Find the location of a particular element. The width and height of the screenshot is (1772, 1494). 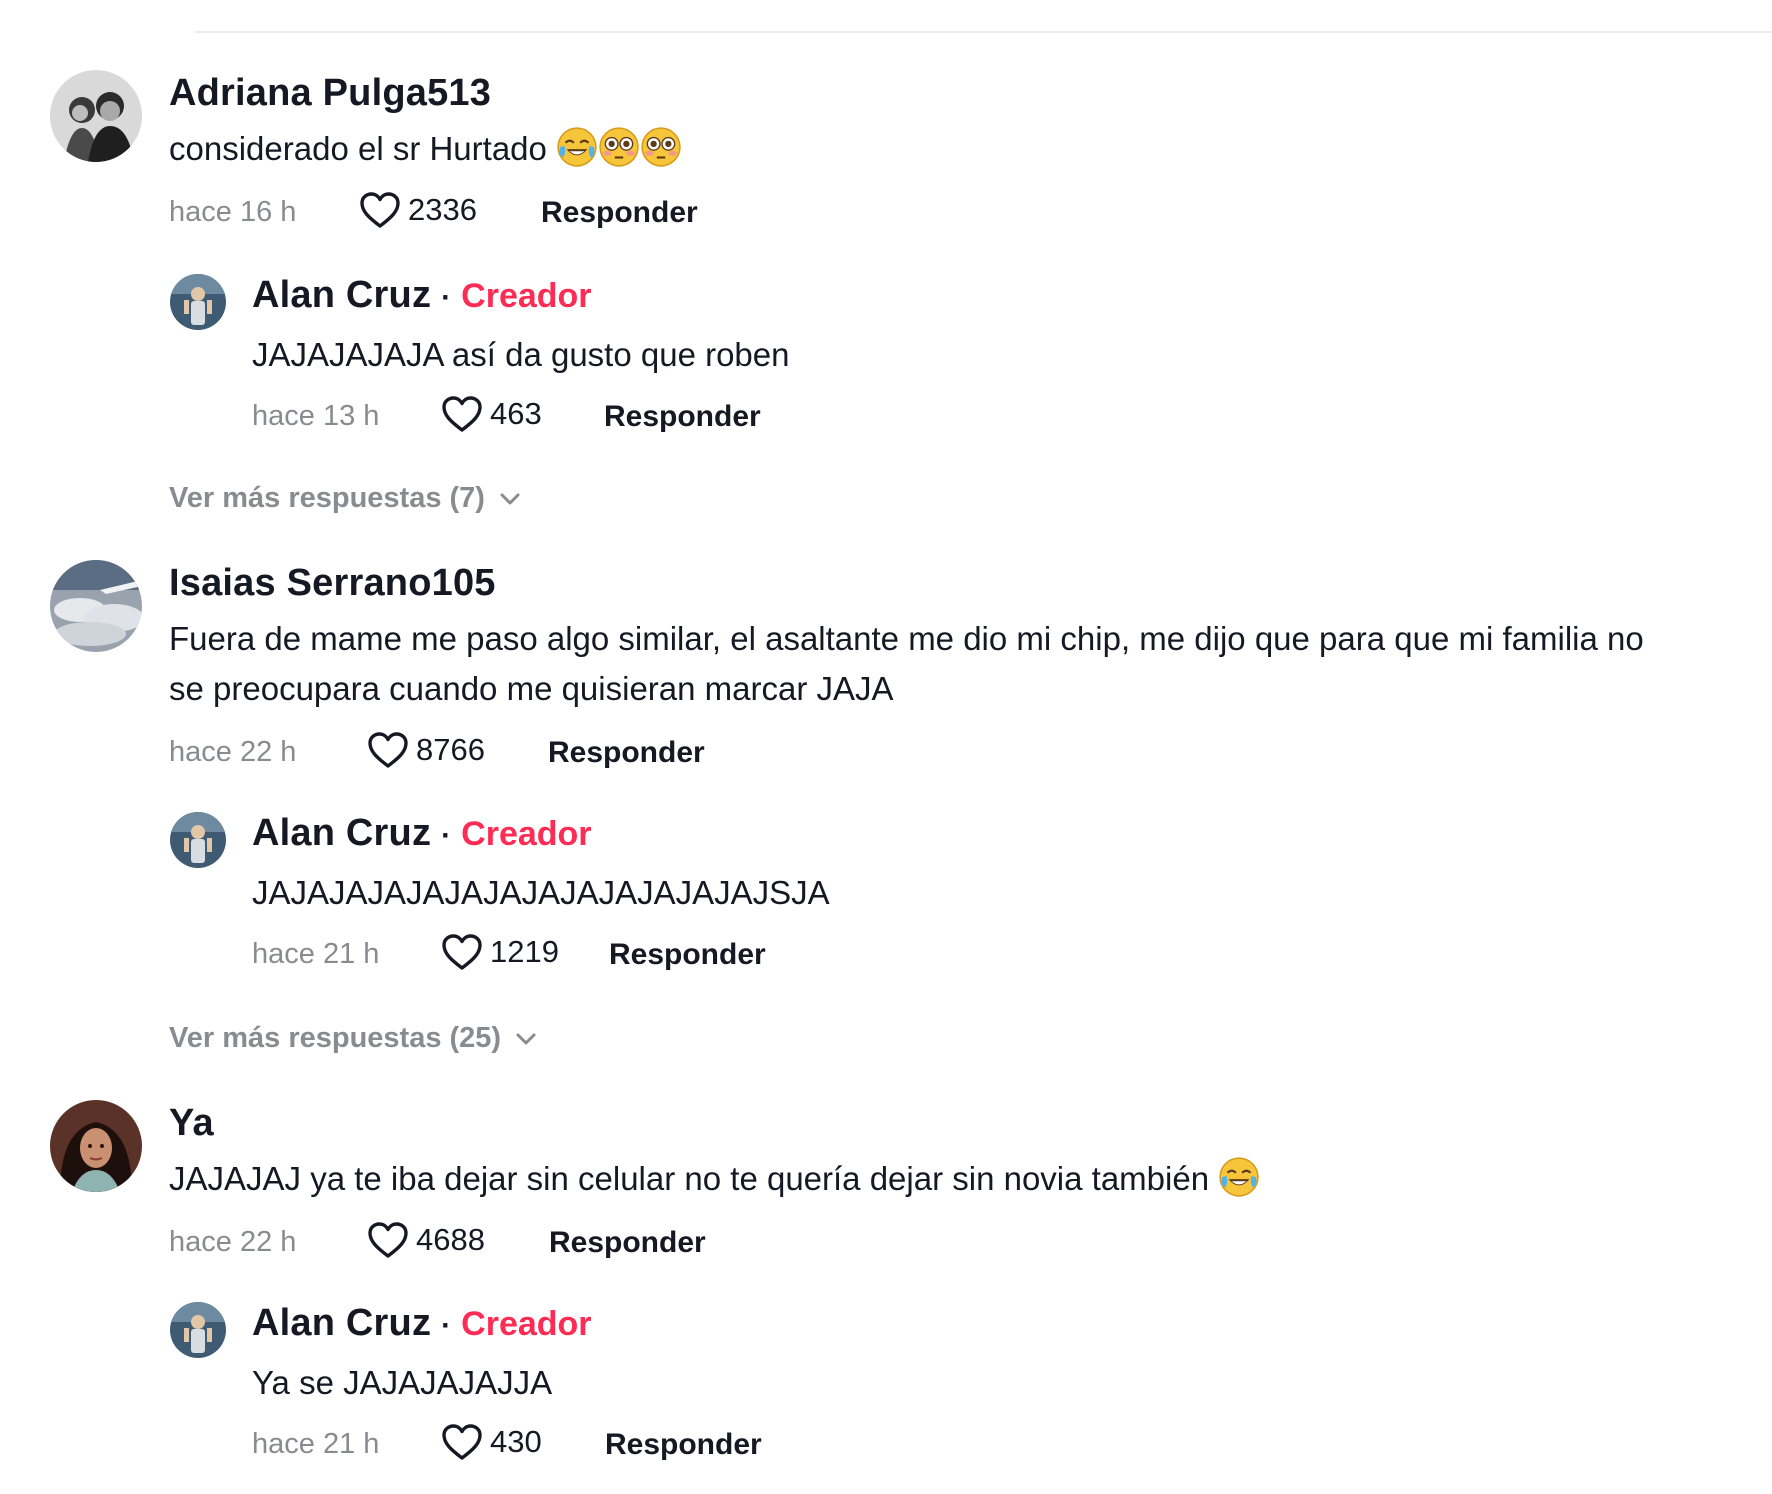

comment-author: Ya is located at coordinates (191, 1123).